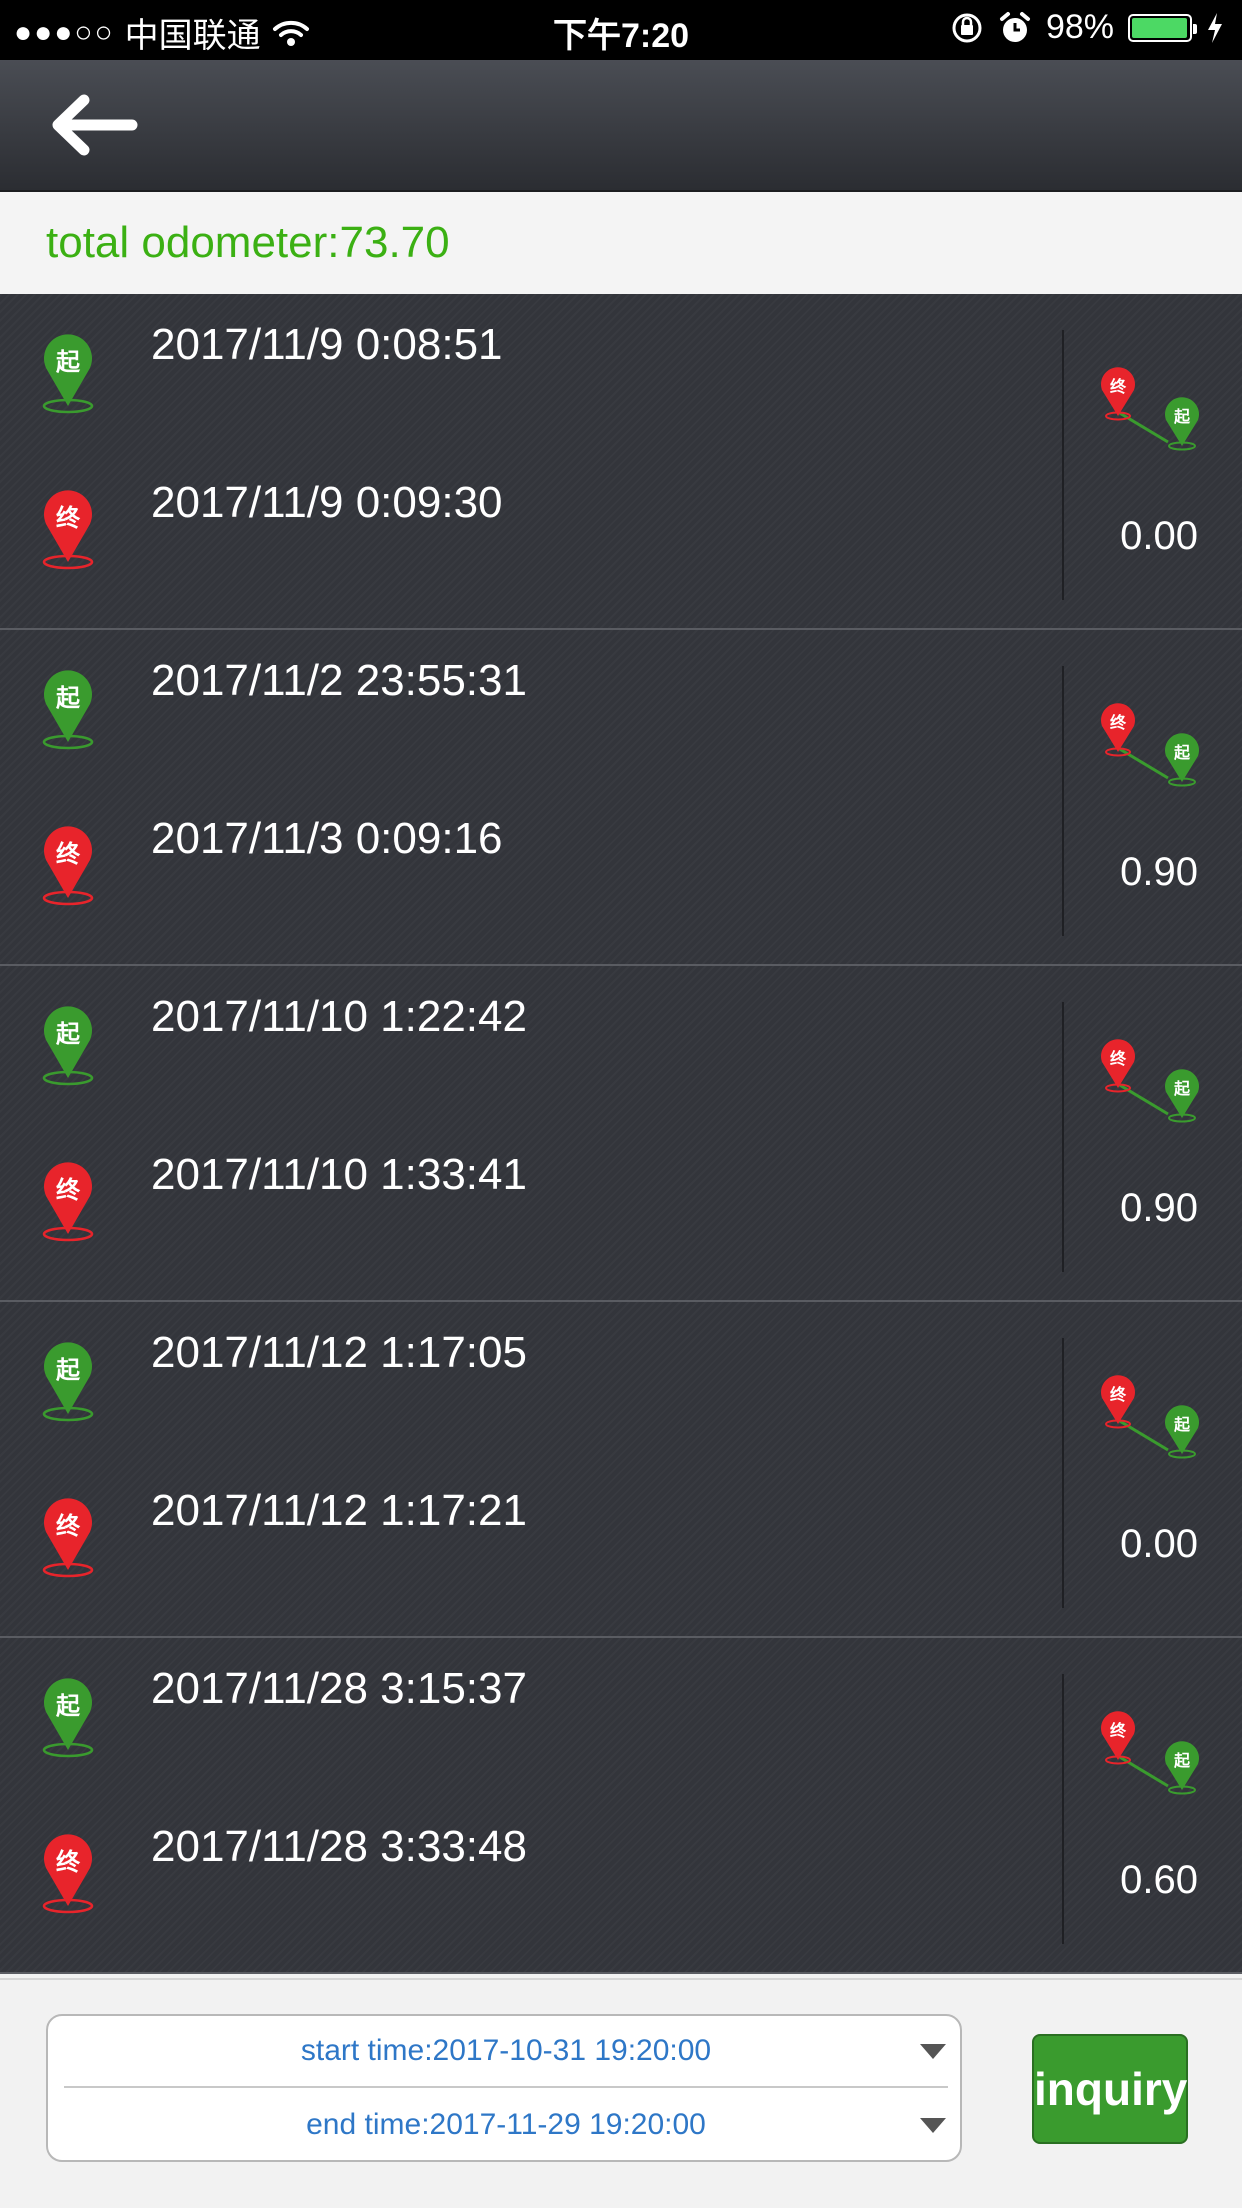 This screenshot has width=1242, height=2208. Describe the element at coordinates (1195, 28) in the screenshot. I see `battery-tip` at that location.